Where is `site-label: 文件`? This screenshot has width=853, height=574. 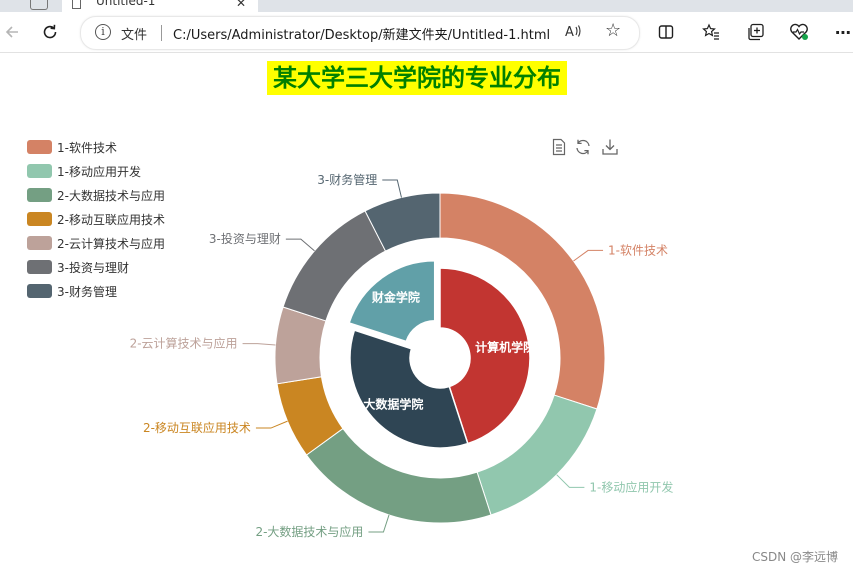
site-label: 文件 is located at coordinates (134, 35).